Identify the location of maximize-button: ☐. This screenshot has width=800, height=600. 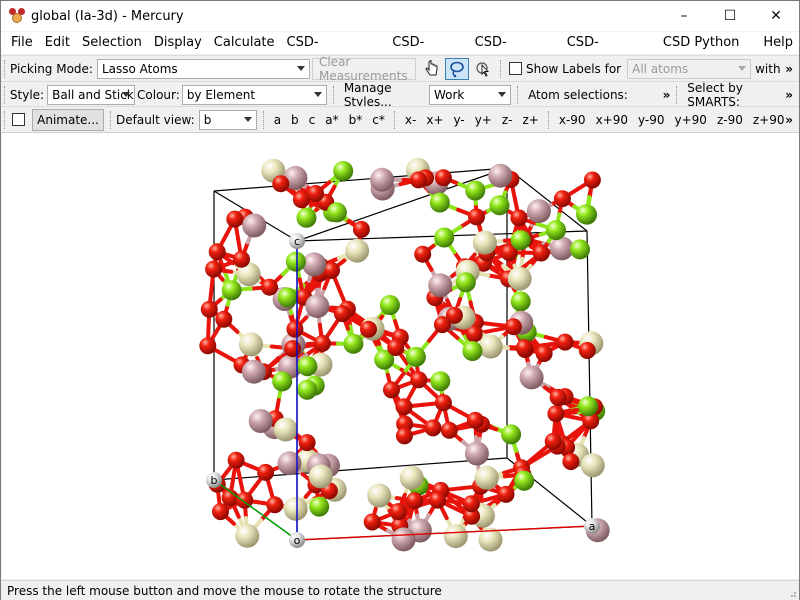
(730, 16).